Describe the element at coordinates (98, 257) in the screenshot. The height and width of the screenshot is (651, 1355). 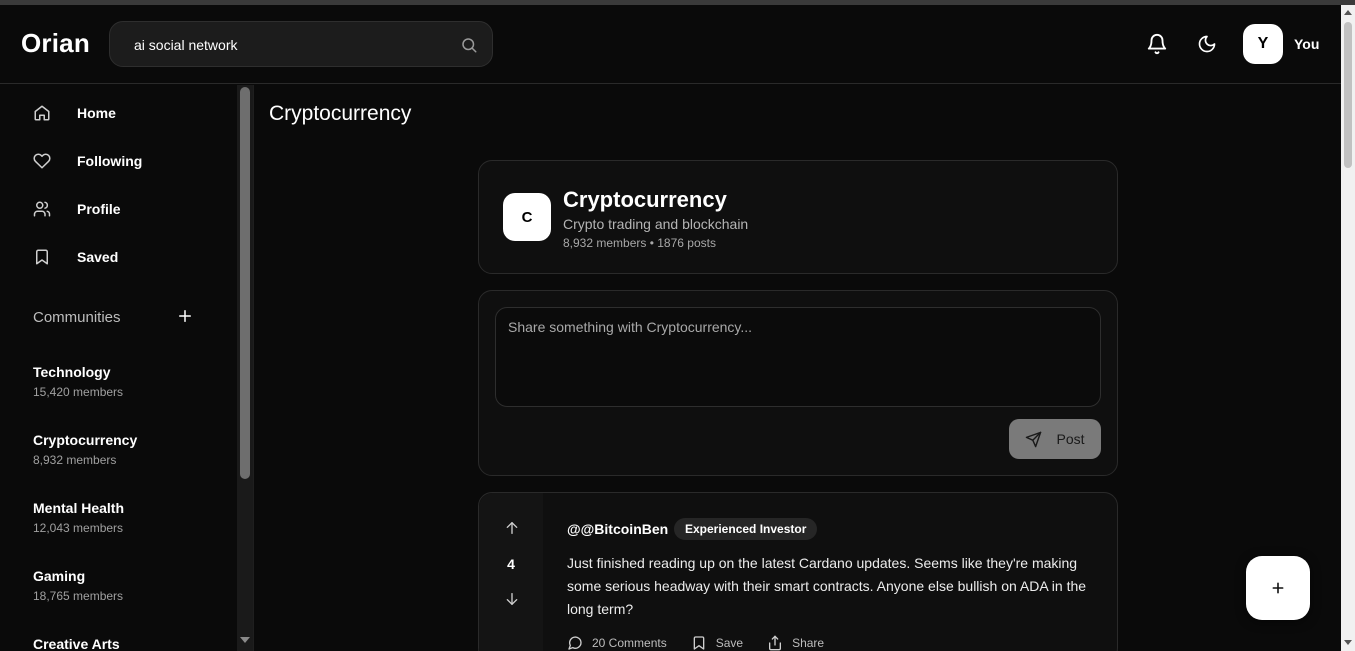
I see `sidebar-item-label: Saved` at that location.